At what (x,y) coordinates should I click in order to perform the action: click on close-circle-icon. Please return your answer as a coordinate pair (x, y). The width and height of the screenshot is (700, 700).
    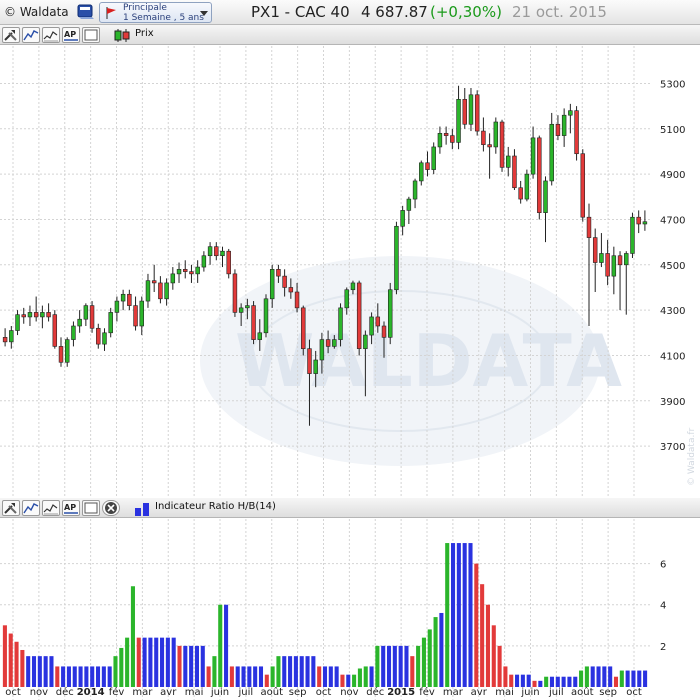
    Looking at the image, I should click on (111, 508).